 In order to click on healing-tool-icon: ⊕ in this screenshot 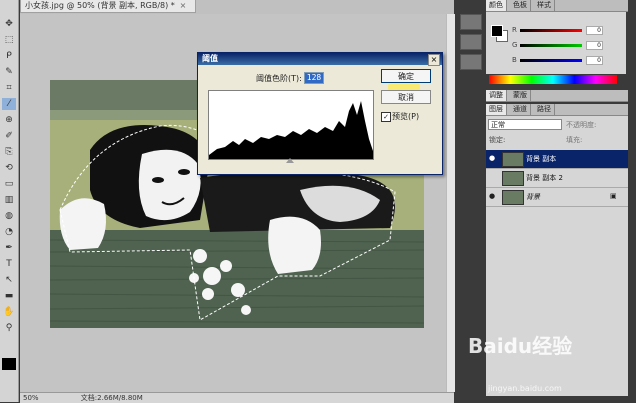, I will do `click(9, 120)`.